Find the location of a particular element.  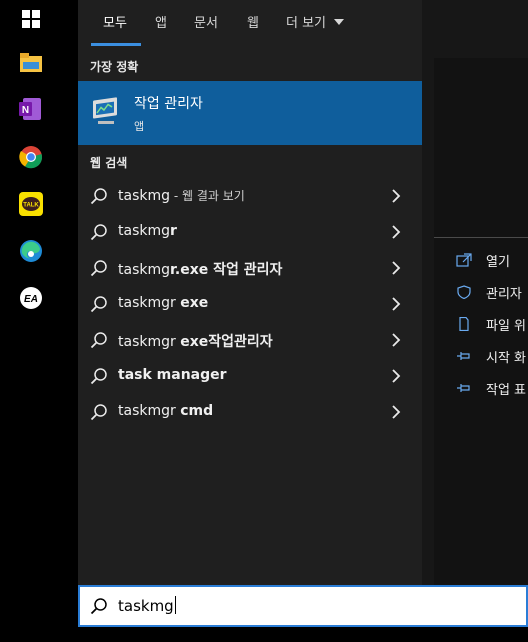

web-result-label: taskmgr exe is located at coordinates (163, 303).